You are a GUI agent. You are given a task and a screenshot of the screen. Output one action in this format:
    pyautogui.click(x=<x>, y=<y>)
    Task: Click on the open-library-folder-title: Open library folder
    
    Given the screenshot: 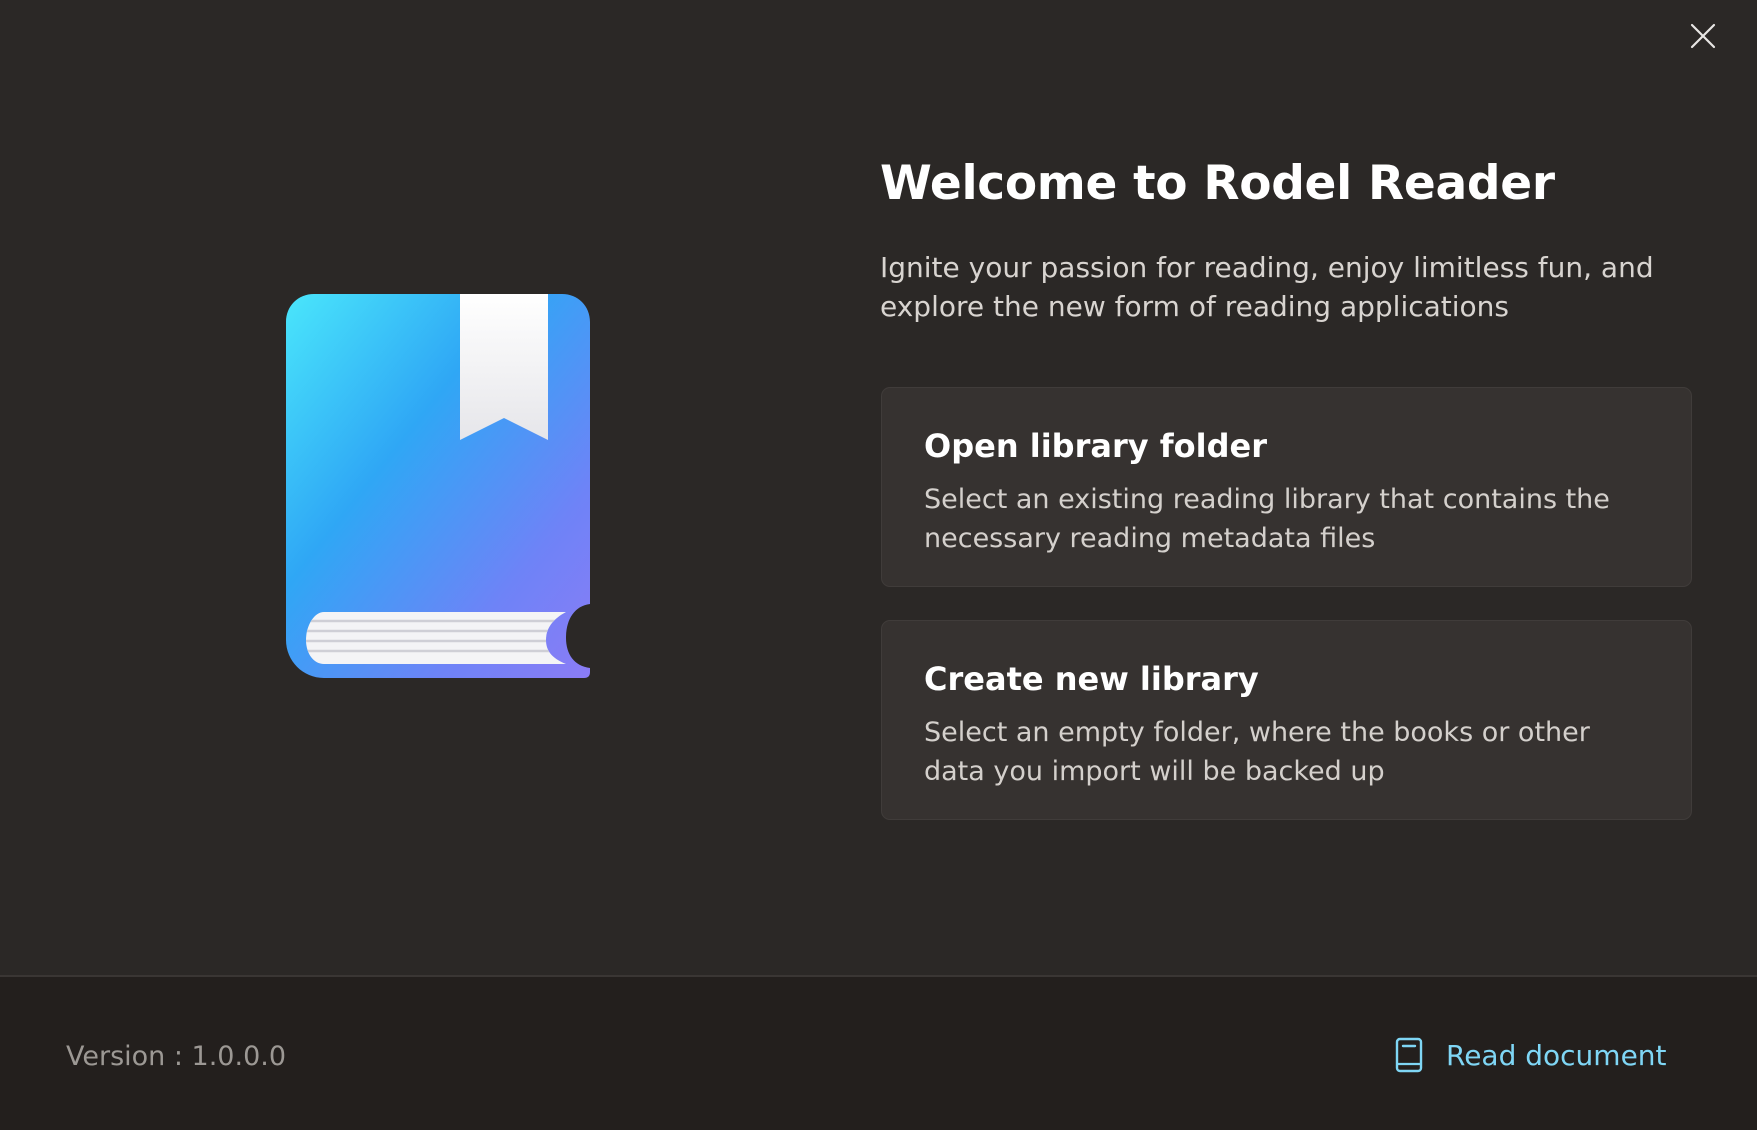 What is the action you would take?
    pyautogui.click(x=1095, y=446)
    